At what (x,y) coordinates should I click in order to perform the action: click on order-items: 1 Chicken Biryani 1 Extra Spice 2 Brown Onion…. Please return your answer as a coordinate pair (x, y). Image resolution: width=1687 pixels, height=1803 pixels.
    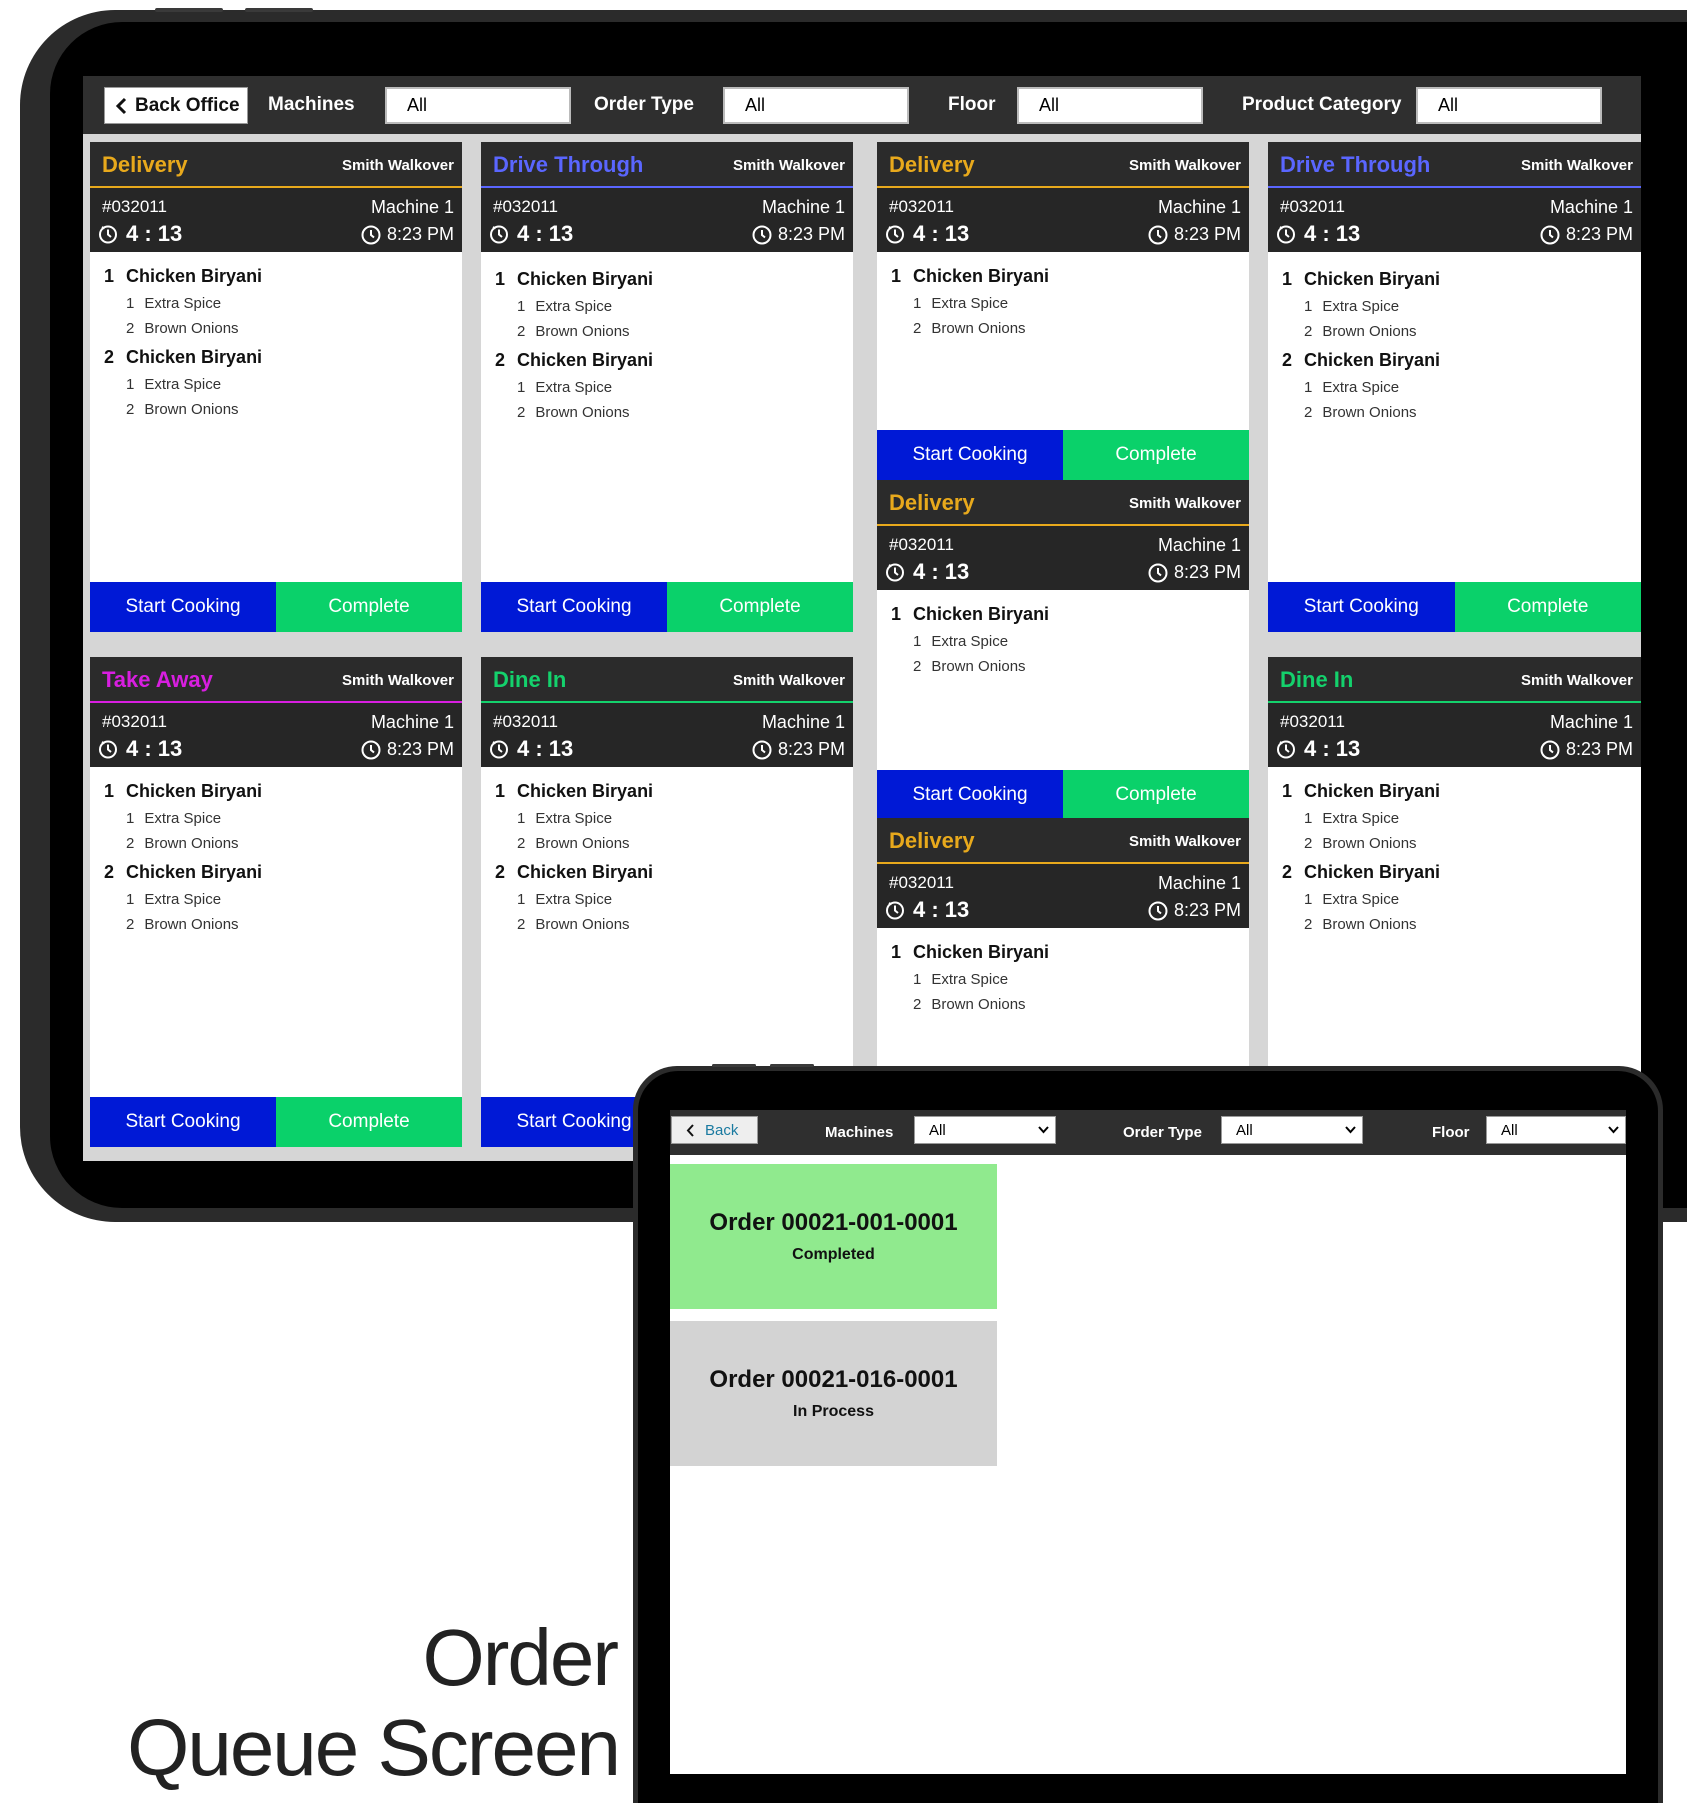
    Looking at the image, I should click on (670, 862).